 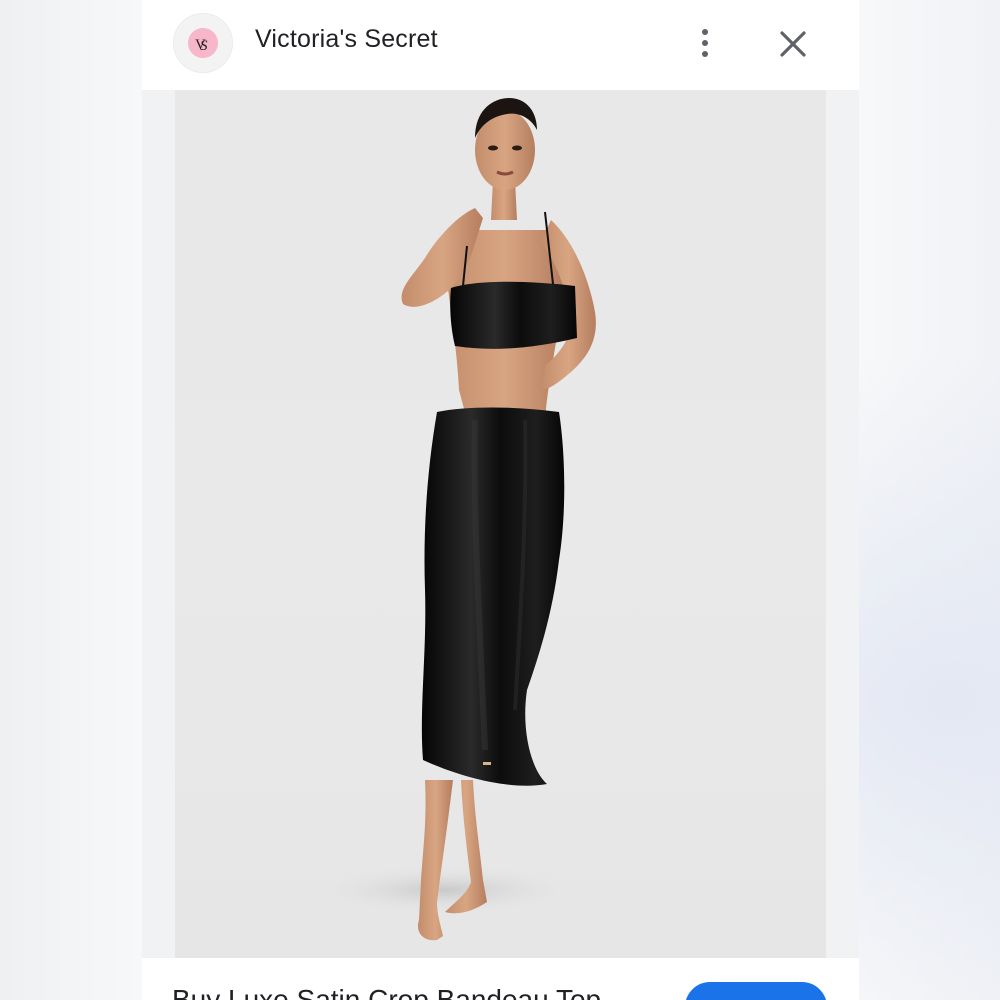 What do you see at coordinates (705, 43) in the screenshot?
I see `more-options-button` at bounding box center [705, 43].